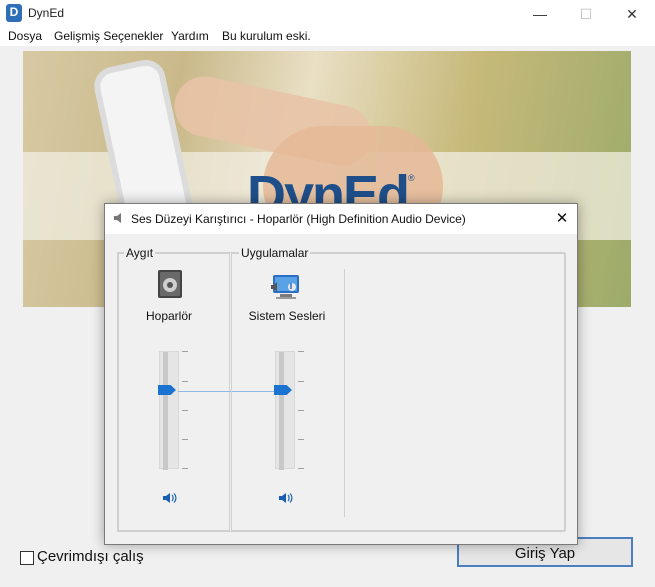 The image size is (655, 587). What do you see at coordinates (90, 556) in the screenshot?
I see `offline-label: Çevrimdışı çalış` at bounding box center [90, 556].